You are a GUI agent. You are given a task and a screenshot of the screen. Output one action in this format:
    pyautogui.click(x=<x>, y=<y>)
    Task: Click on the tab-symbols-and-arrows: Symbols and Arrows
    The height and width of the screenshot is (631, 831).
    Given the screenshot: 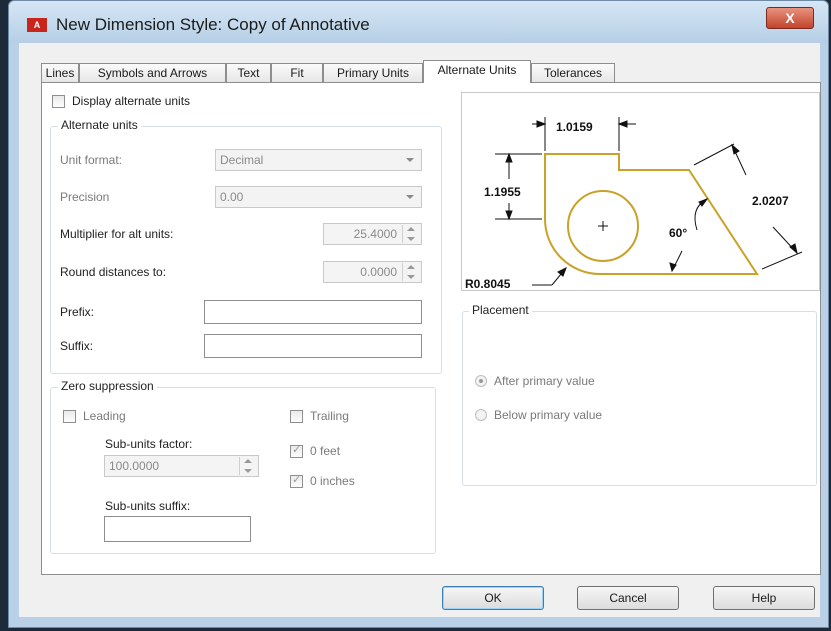 What is the action you would take?
    pyautogui.click(x=152, y=72)
    